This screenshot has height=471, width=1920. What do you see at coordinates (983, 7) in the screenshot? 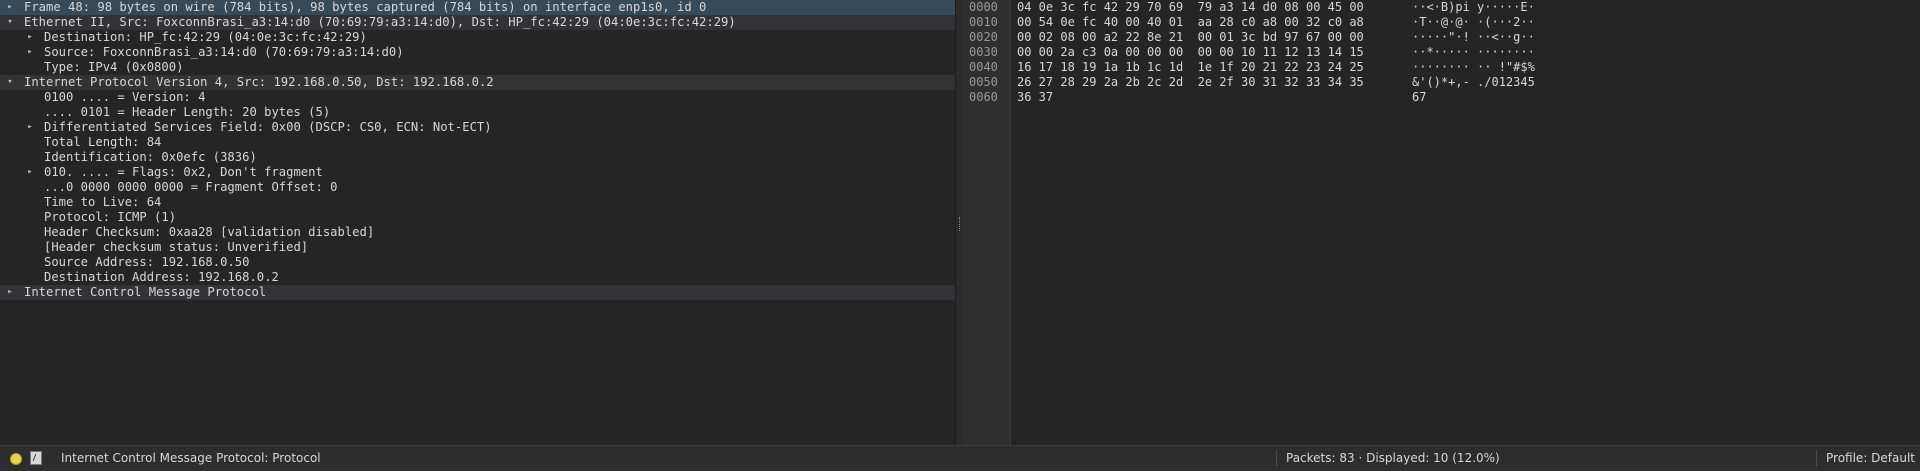
I see `byte-offset: 0000` at bounding box center [983, 7].